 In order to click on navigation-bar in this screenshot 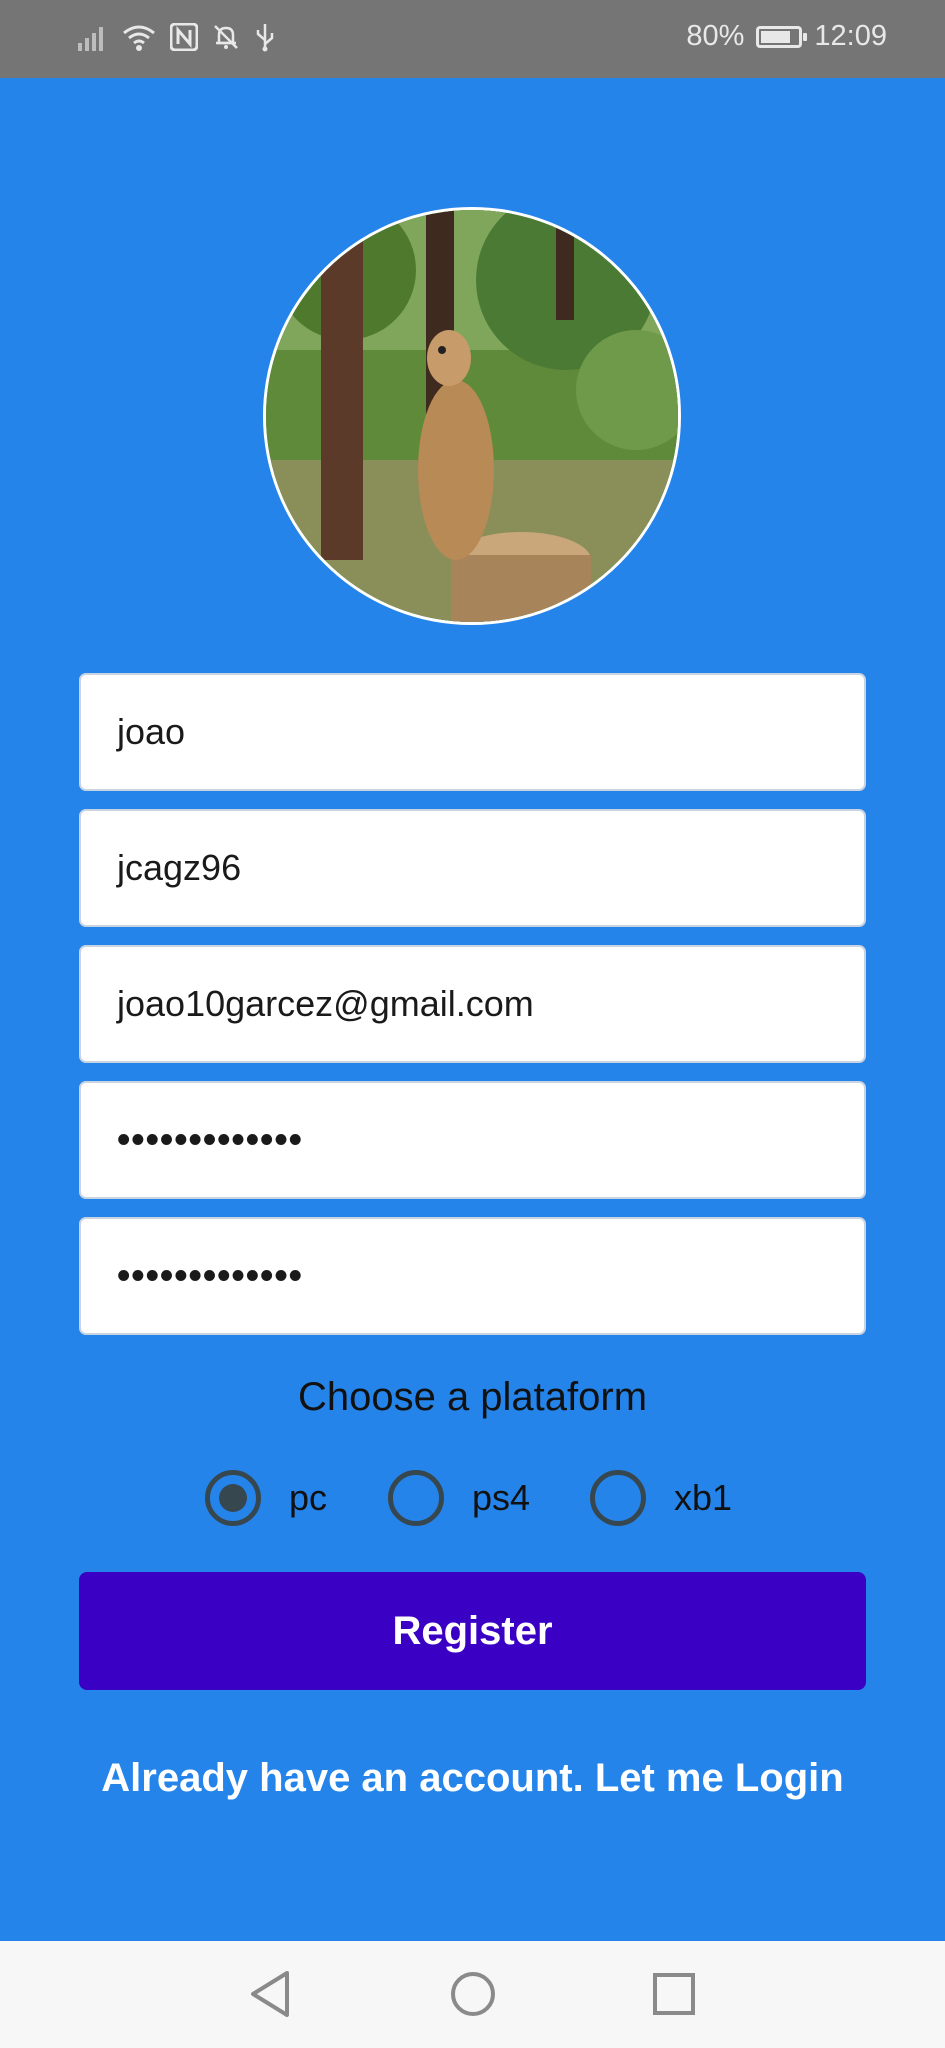, I will do `click(472, 1994)`.